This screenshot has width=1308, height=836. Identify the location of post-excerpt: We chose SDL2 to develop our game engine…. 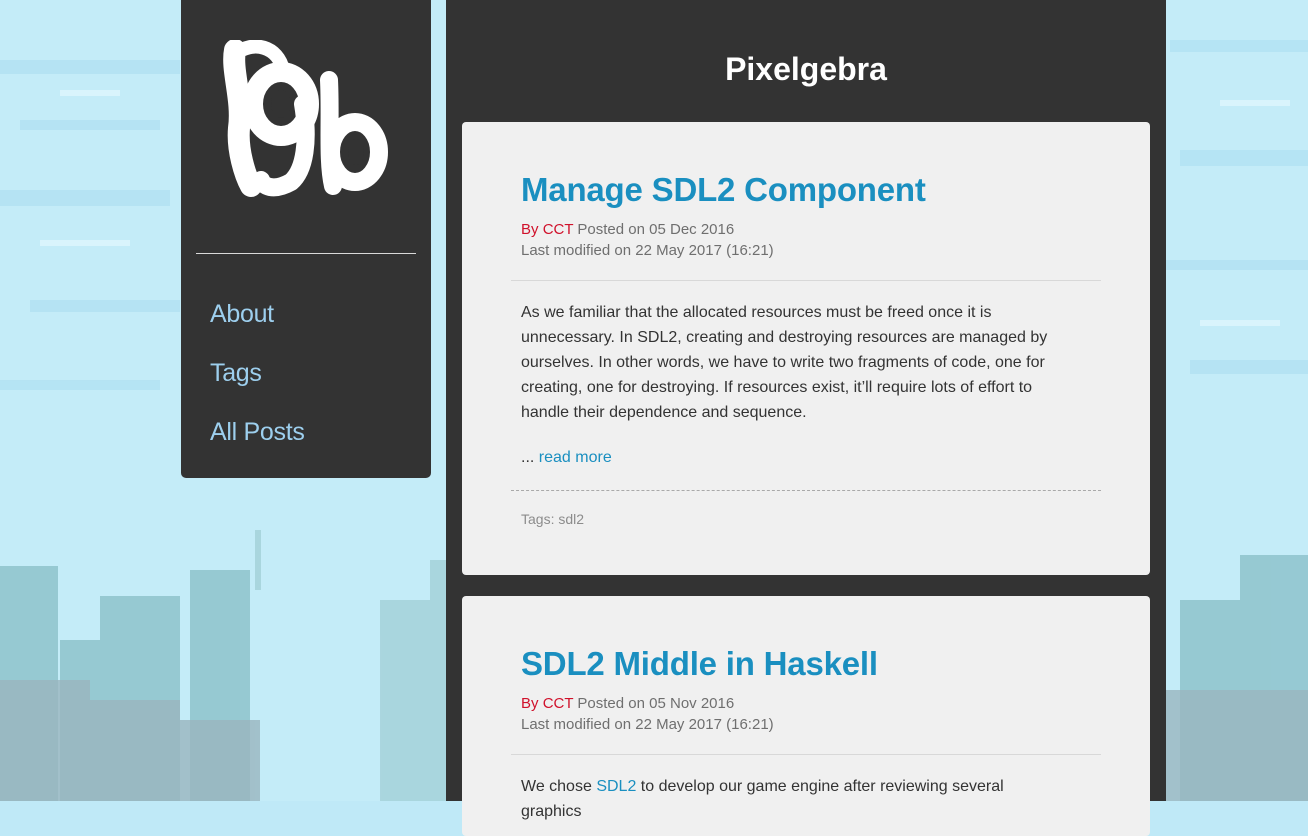
(793, 799).